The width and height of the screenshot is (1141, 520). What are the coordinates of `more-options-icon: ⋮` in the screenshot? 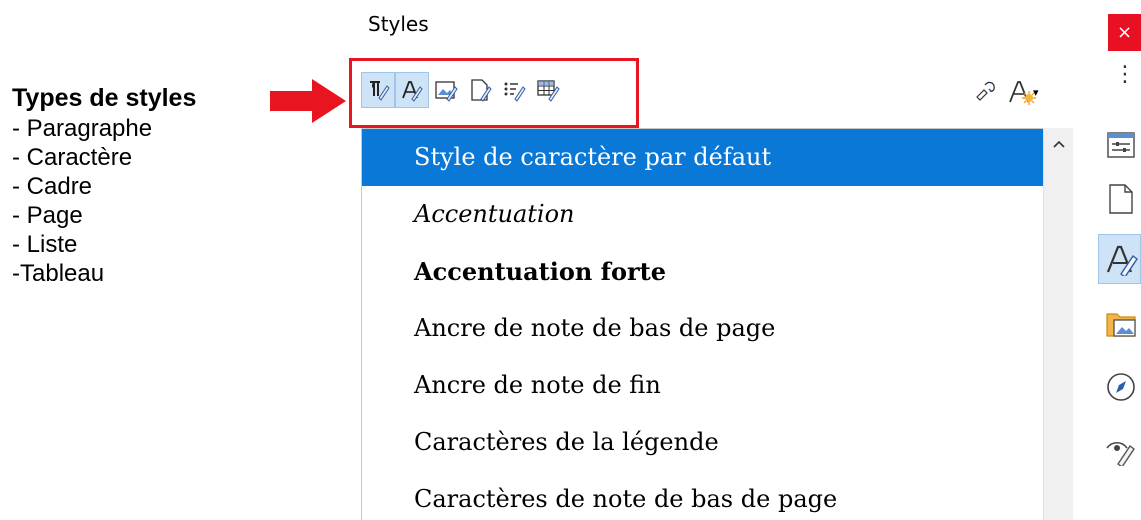 It's located at (1125, 75).